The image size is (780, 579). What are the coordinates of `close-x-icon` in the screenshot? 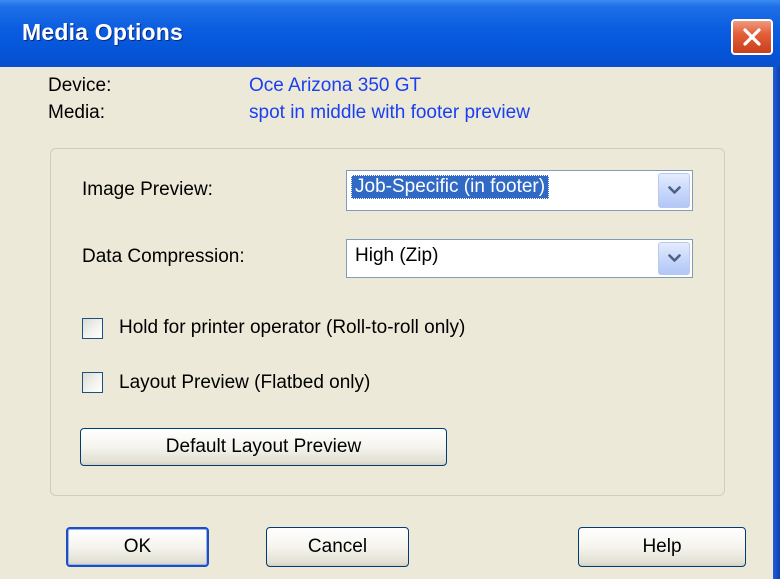 It's located at (752, 37).